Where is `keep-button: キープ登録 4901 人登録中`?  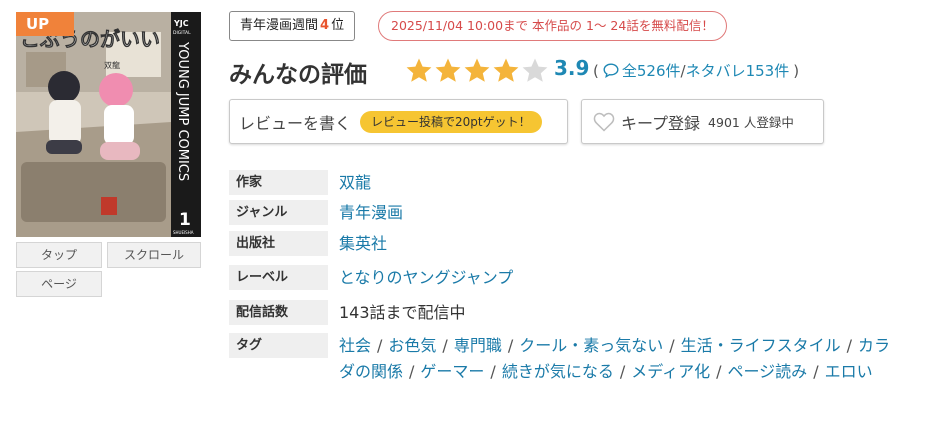 keep-button: キープ登録 4901 人登録中 is located at coordinates (702, 121).